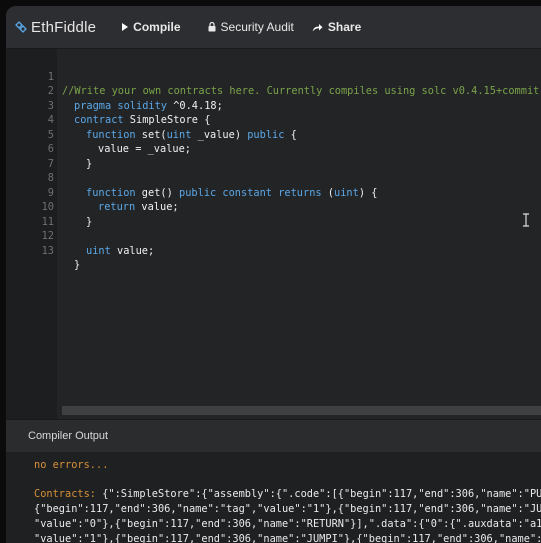 The width and height of the screenshot is (541, 543). I want to click on security-audit-label: Security Audit, so click(257, 27).